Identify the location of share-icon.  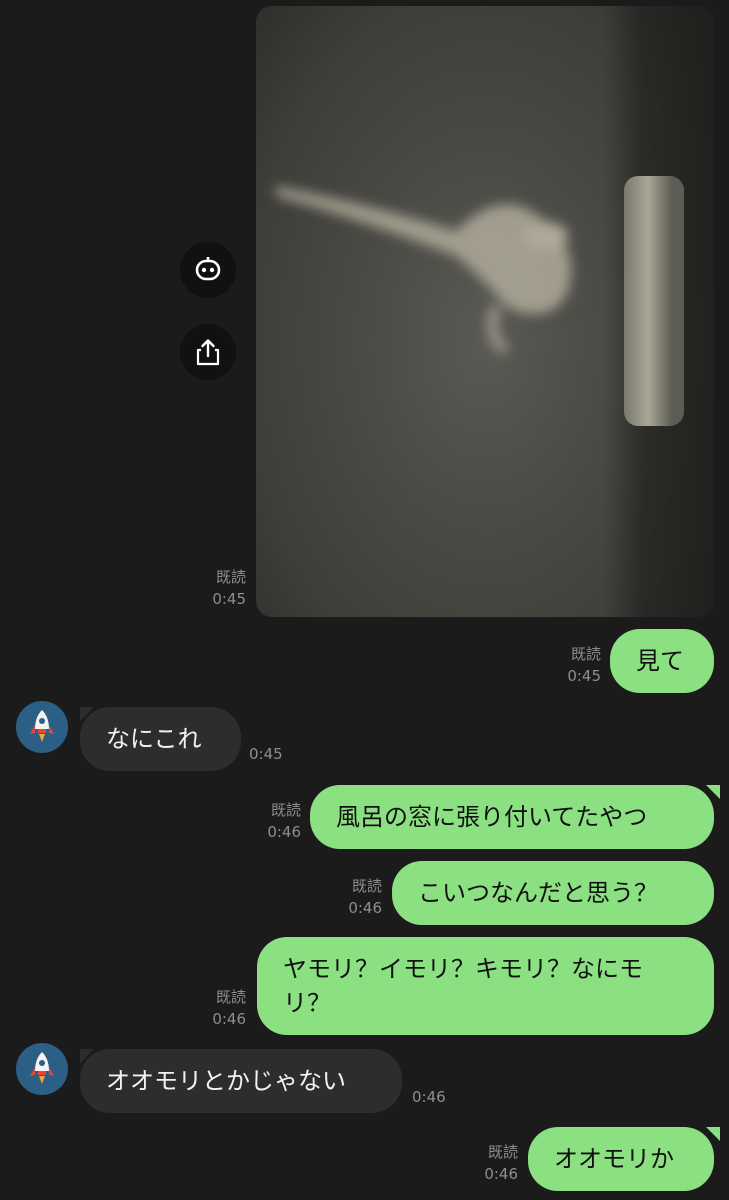
(208, 352).